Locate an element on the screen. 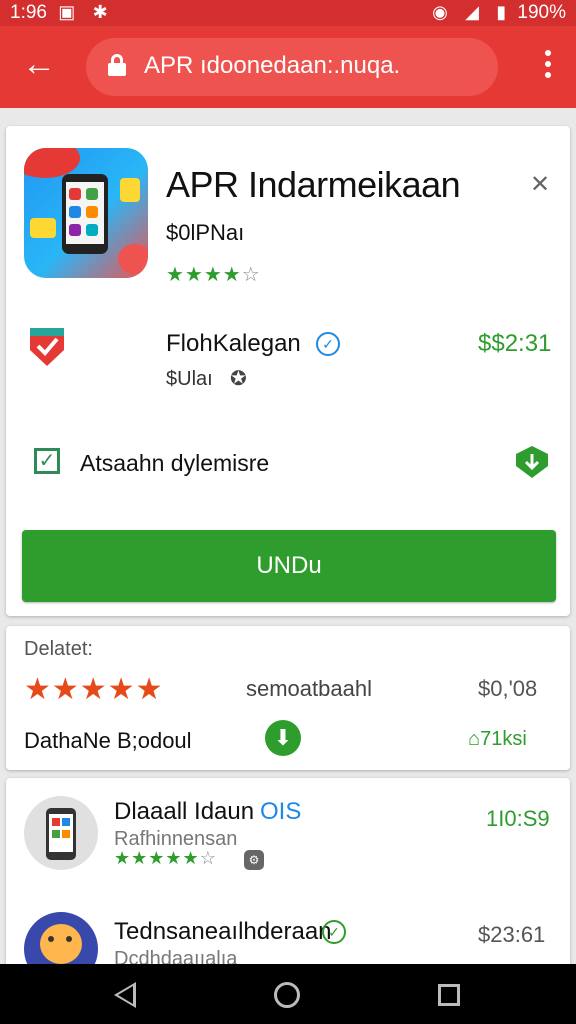 This screenshot has width=576, height=1024. list-item-stars: ★★★★★☆ is located at coordinates (165, 858).